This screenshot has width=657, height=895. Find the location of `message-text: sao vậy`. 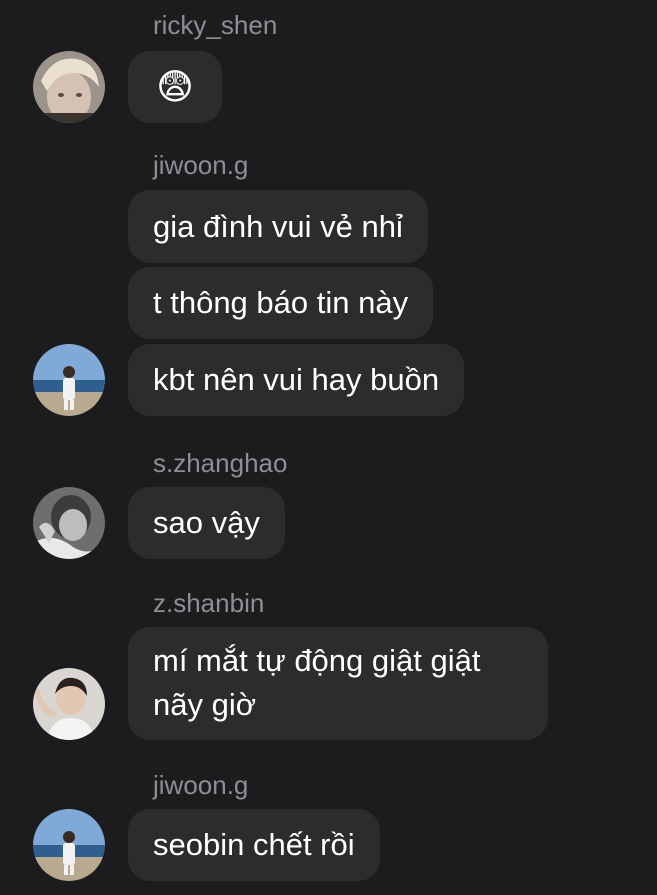

message-text: sao vậy is located at coordinates (206, 522).